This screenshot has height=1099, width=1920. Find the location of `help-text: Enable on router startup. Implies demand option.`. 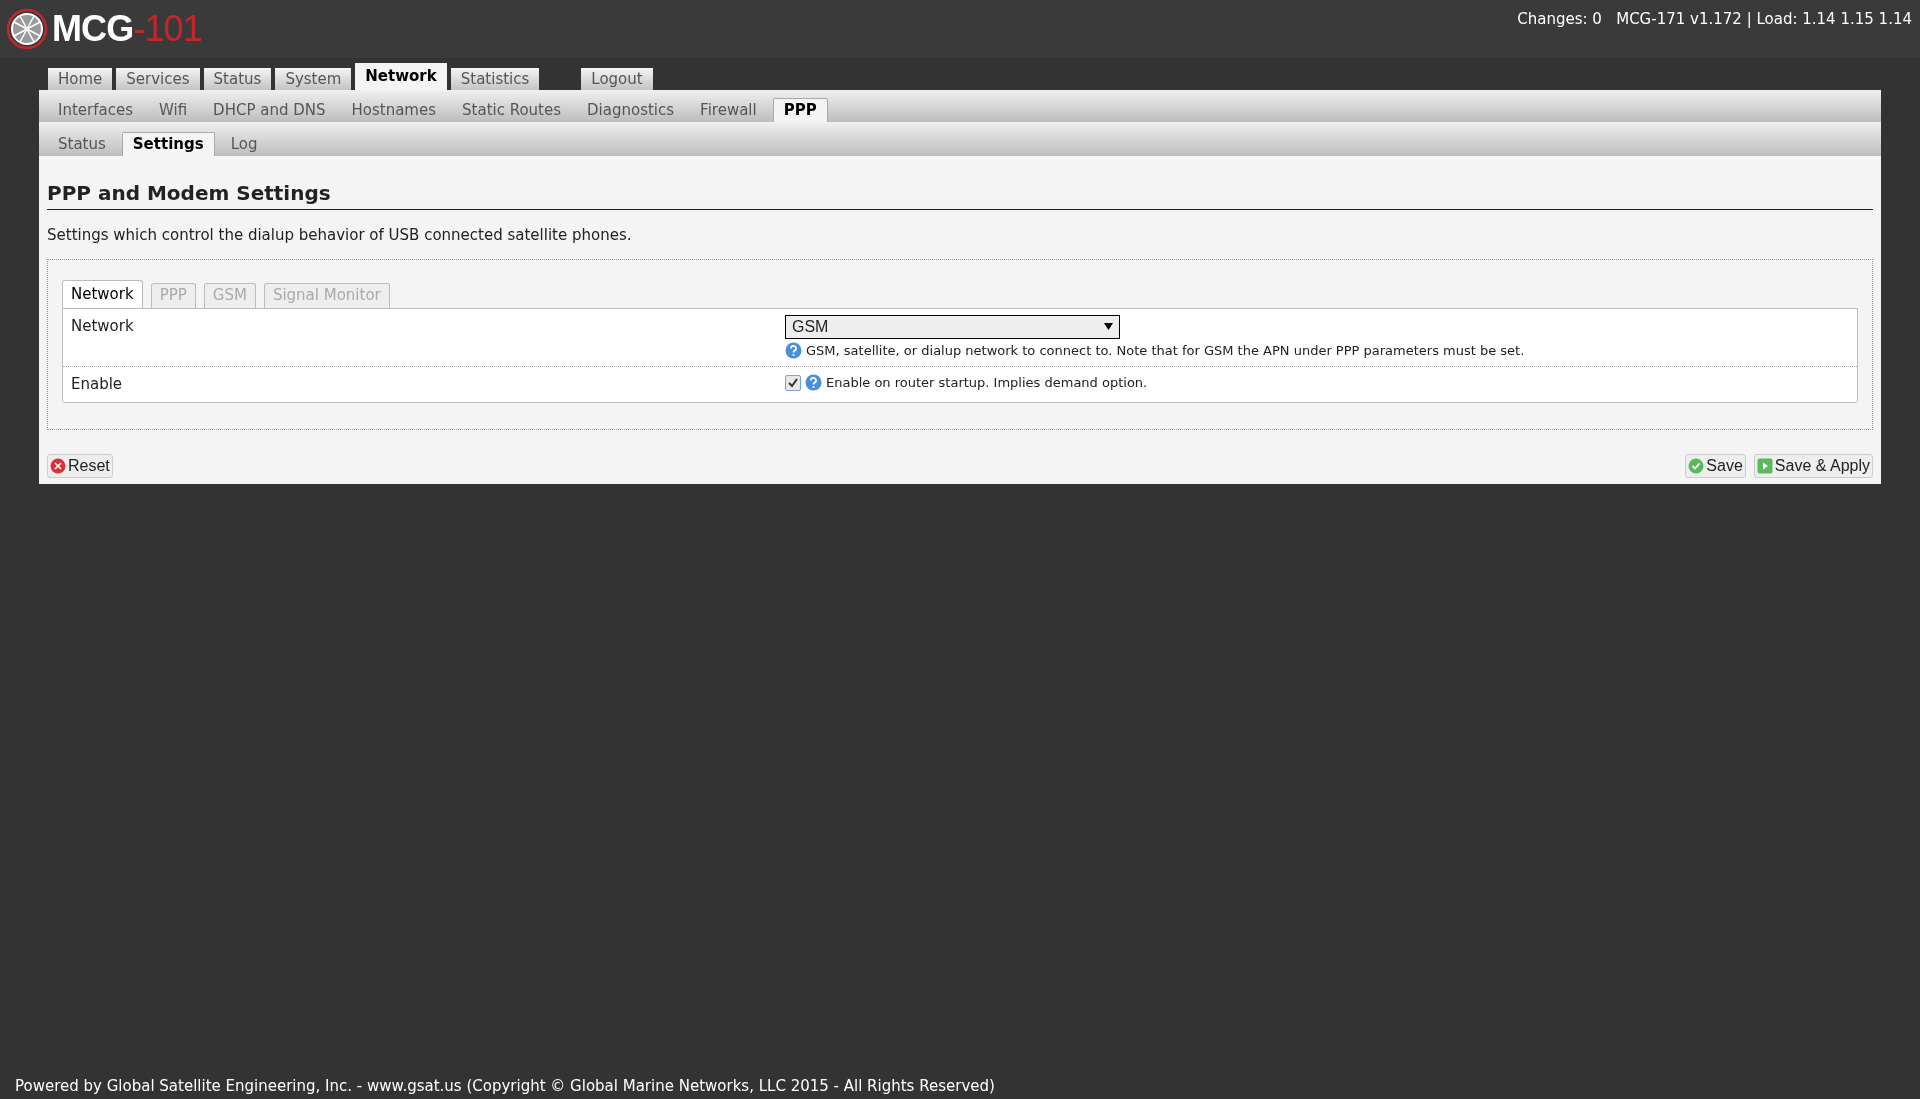

help-text: Enable on router startup. Implies demand option. is located at coordinates (987, 383).